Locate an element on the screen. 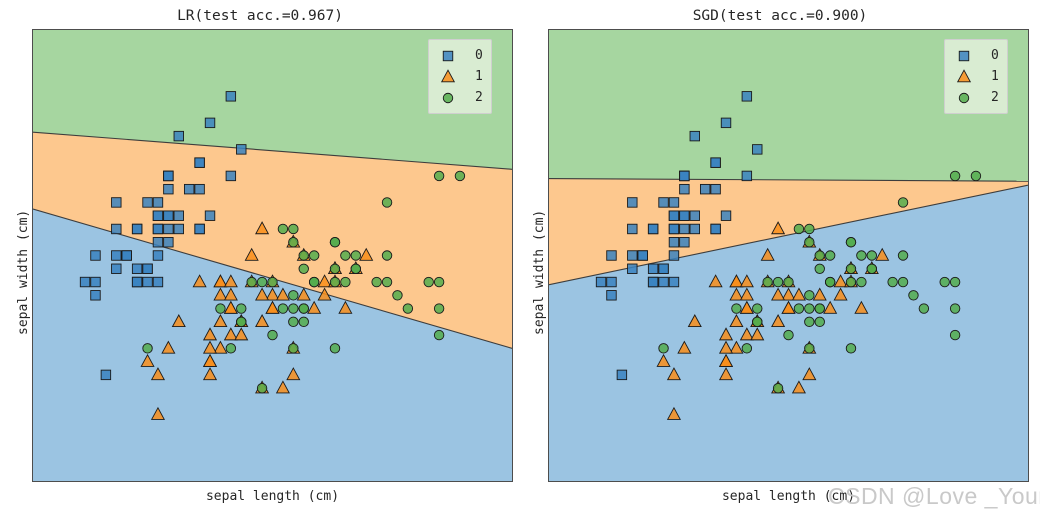 Image resolution: width=1040 pixels, height=520 pixels. watermark: CSDN @Love _YourSelf is located at coordinates (934, 496).